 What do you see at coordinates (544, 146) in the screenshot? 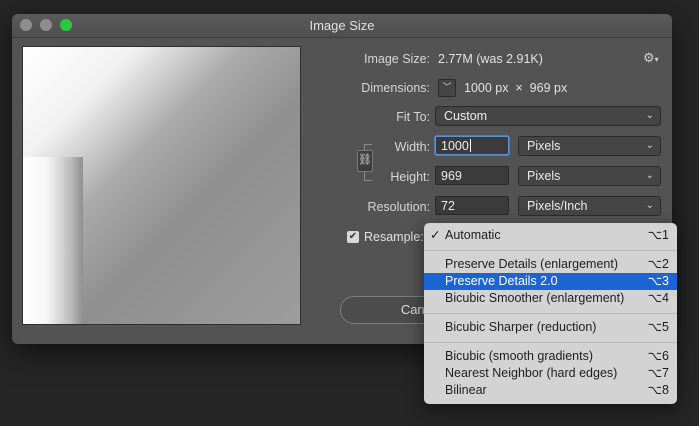
I see `width-unit-value: Pixels` at bounding box center [544, 146].